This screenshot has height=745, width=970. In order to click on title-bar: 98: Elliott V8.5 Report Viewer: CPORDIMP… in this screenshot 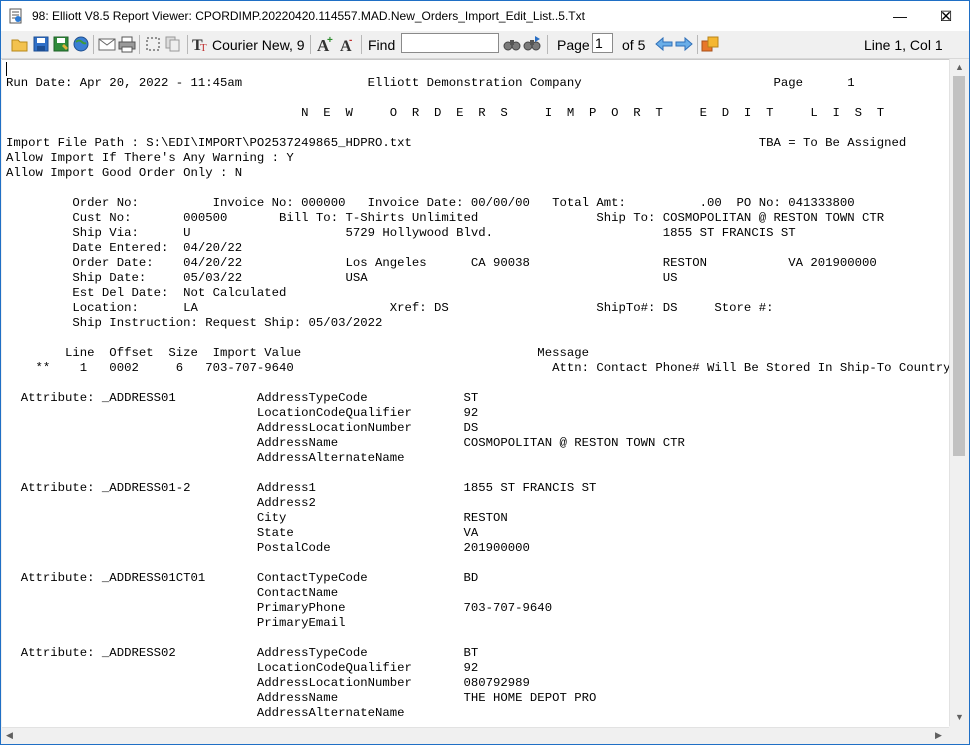, I will do `click(485, 16)`.